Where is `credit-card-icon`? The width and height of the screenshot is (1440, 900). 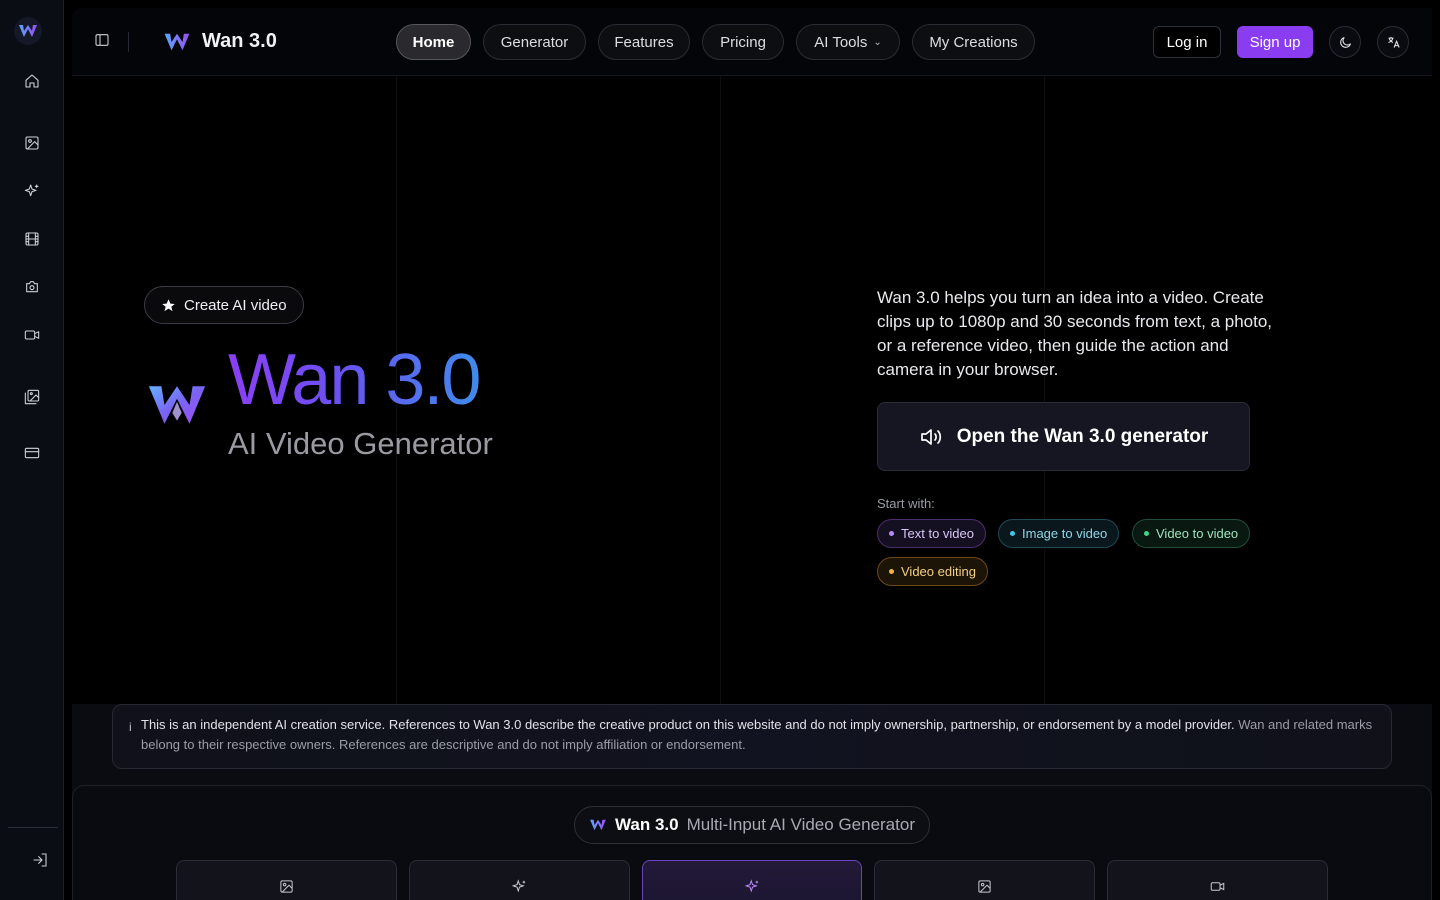
credit-card-icon is located at coordinates (32, 453).